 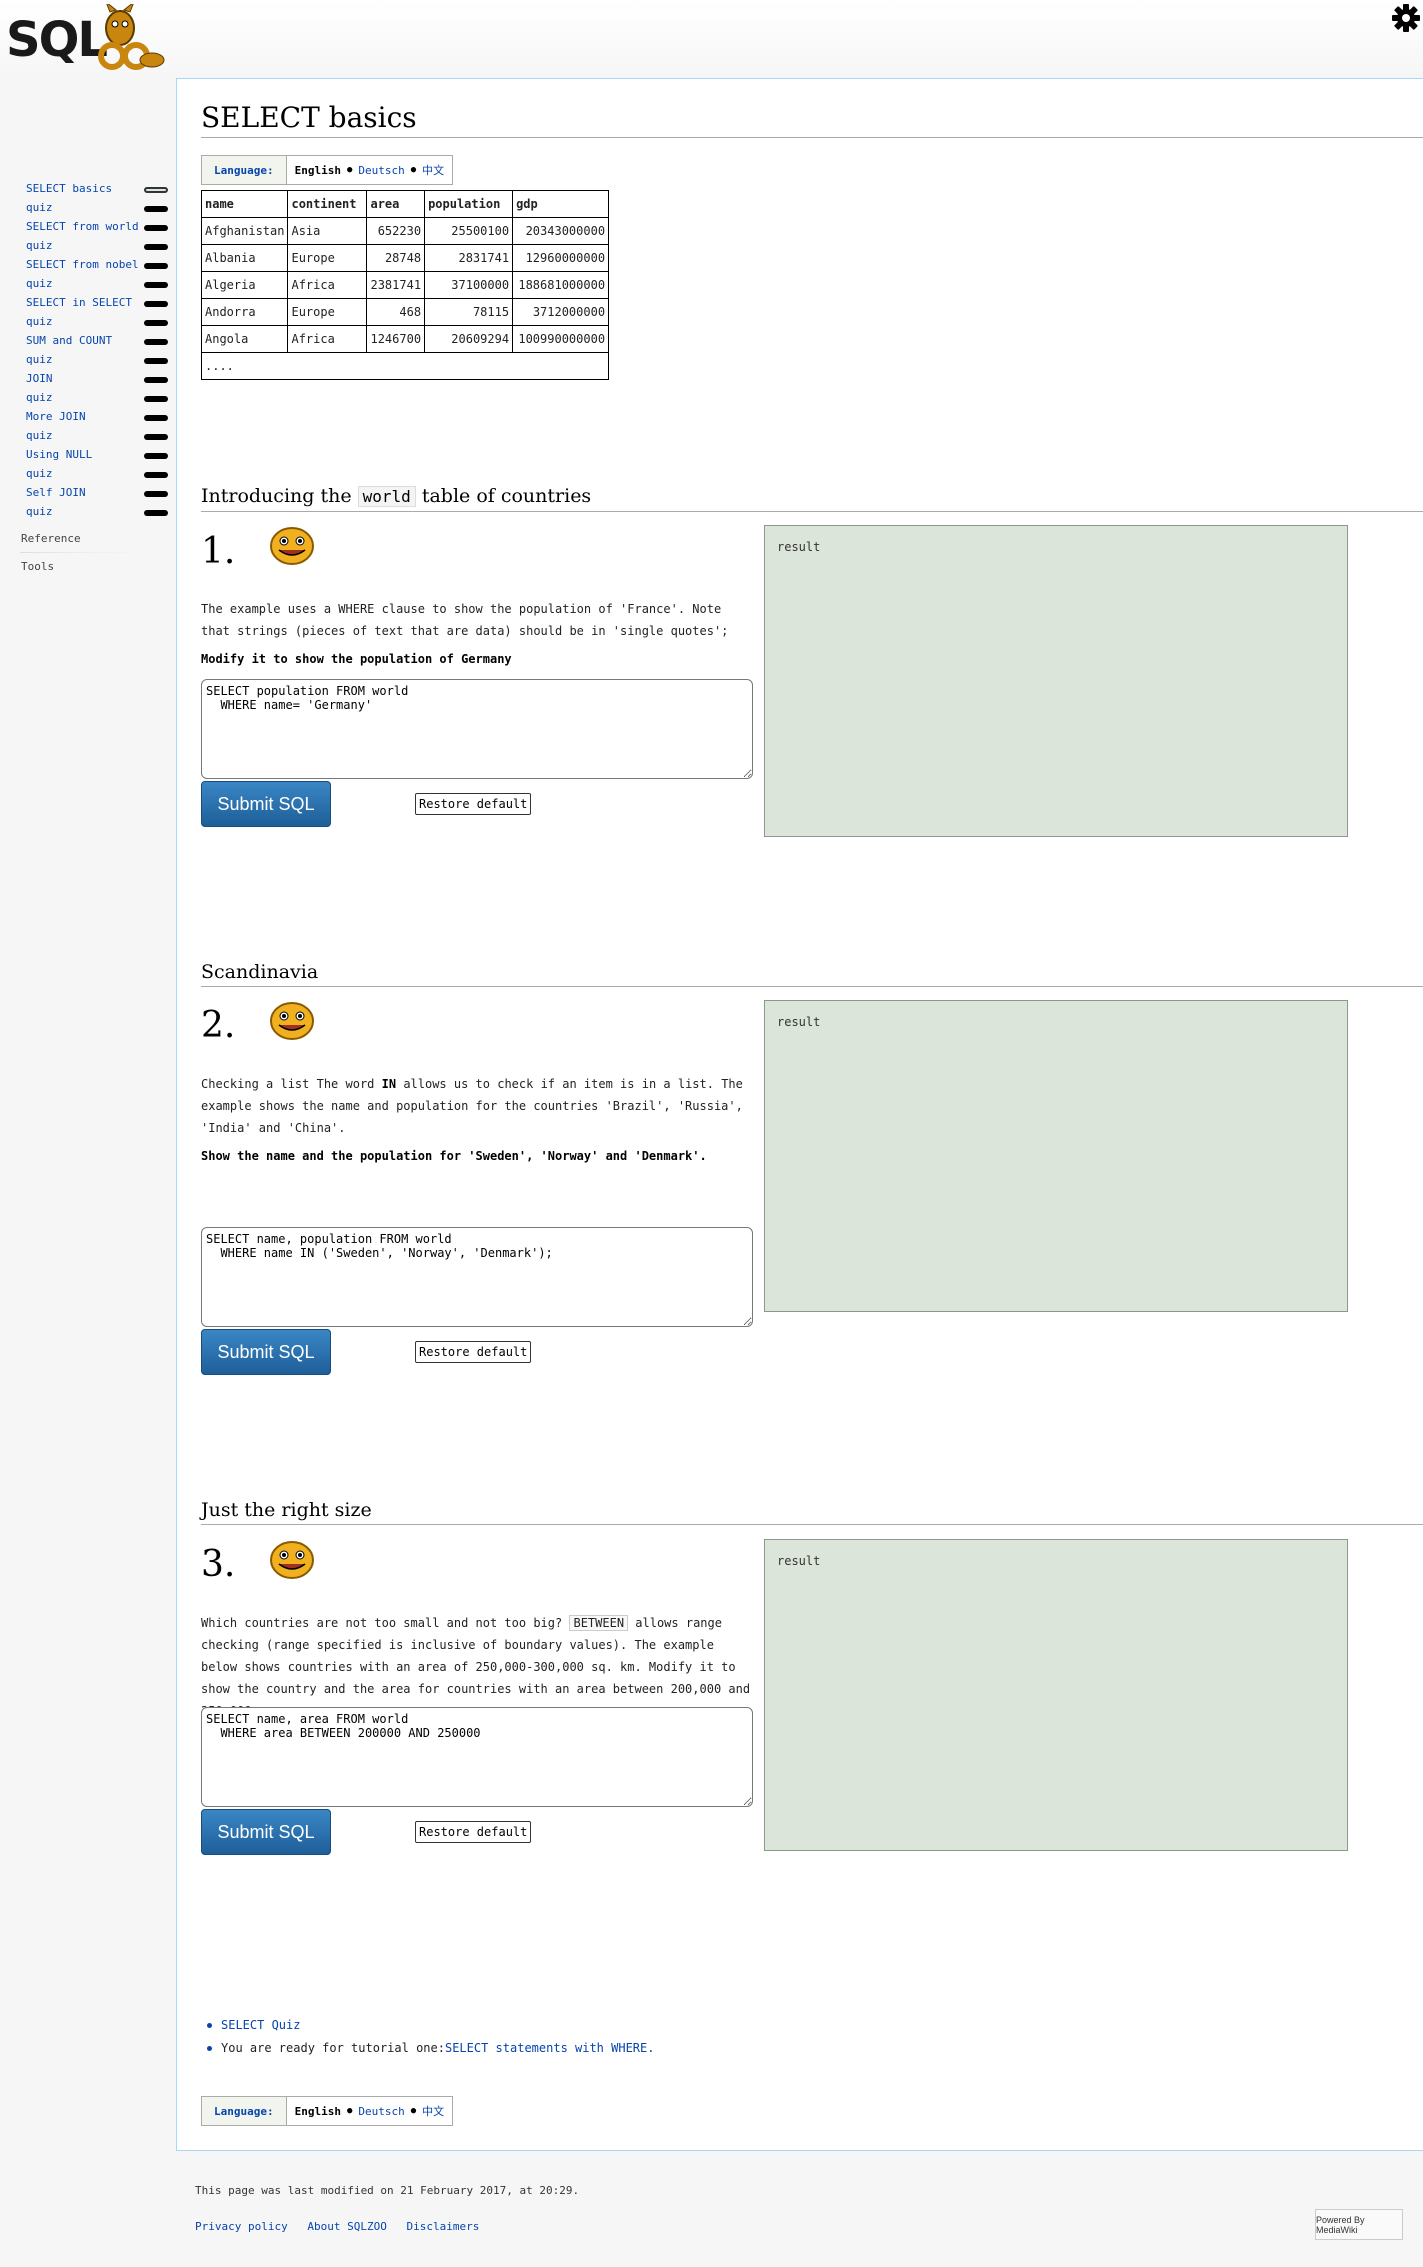 I want to click on table-cell: 78115, so click(x=469, y=312).